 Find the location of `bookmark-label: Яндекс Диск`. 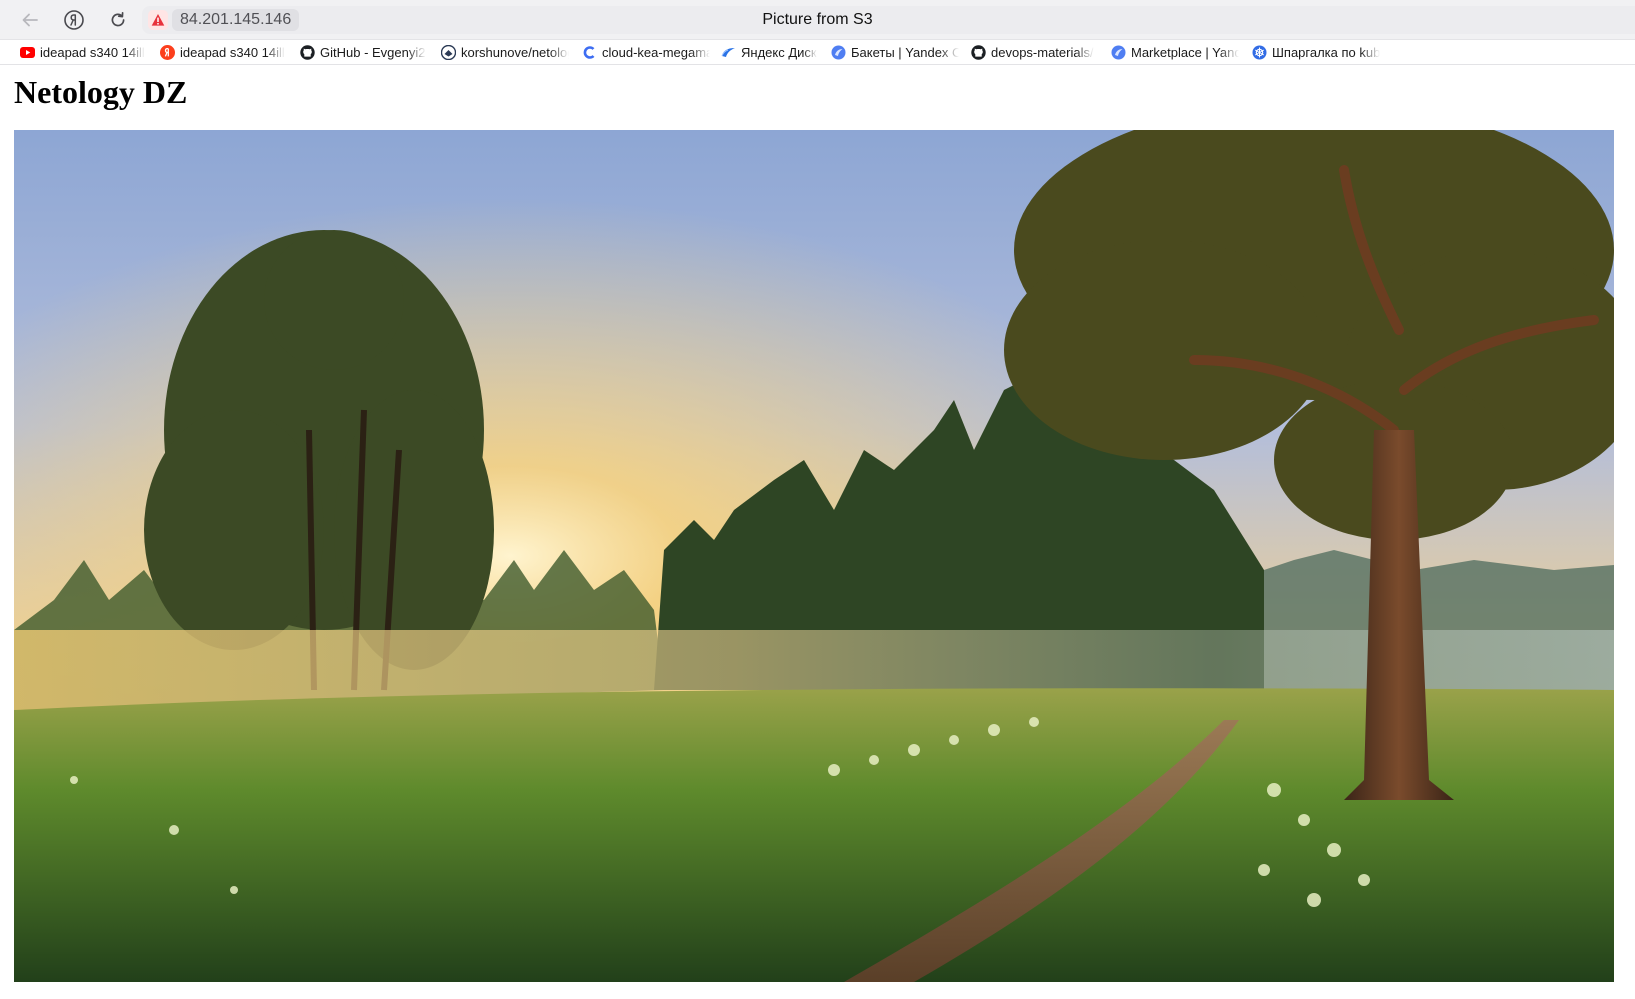

bookmark-label: Яндекс Диск is located at coordinates (779, 52).